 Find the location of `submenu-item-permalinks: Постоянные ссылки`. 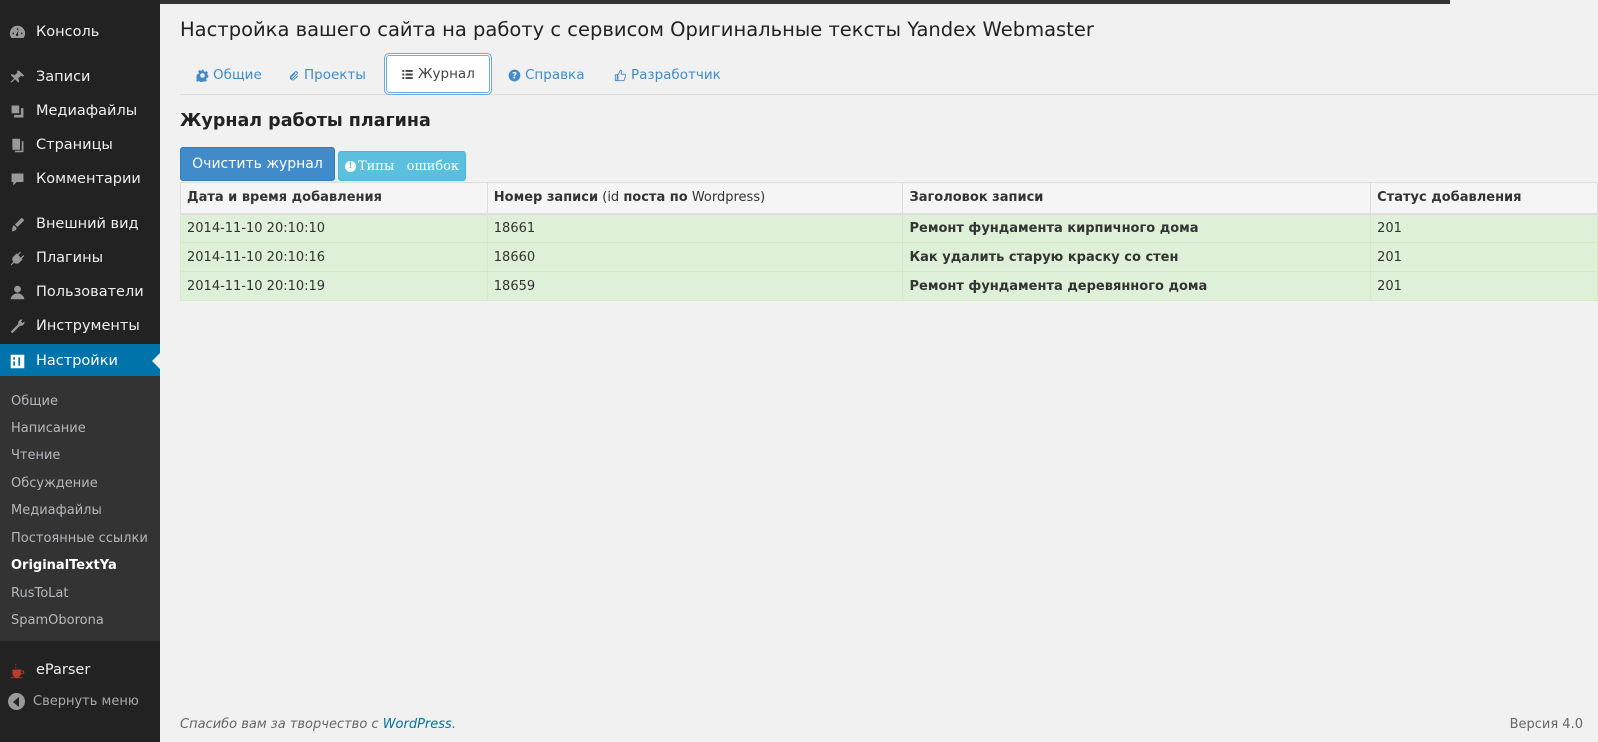

submenu-item-permalinks: Постоянные ссылки is located at coordinates (79, 538).